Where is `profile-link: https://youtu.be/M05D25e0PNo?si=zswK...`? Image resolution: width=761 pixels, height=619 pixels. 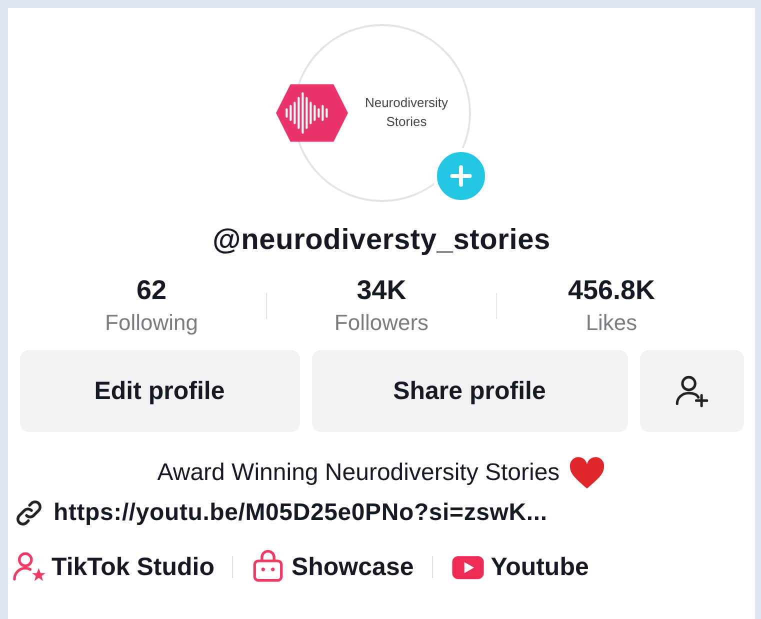 profile-link: https://youtu.be/M05D25e0PNo?si=zswK... is located at coordinates (301, 513).